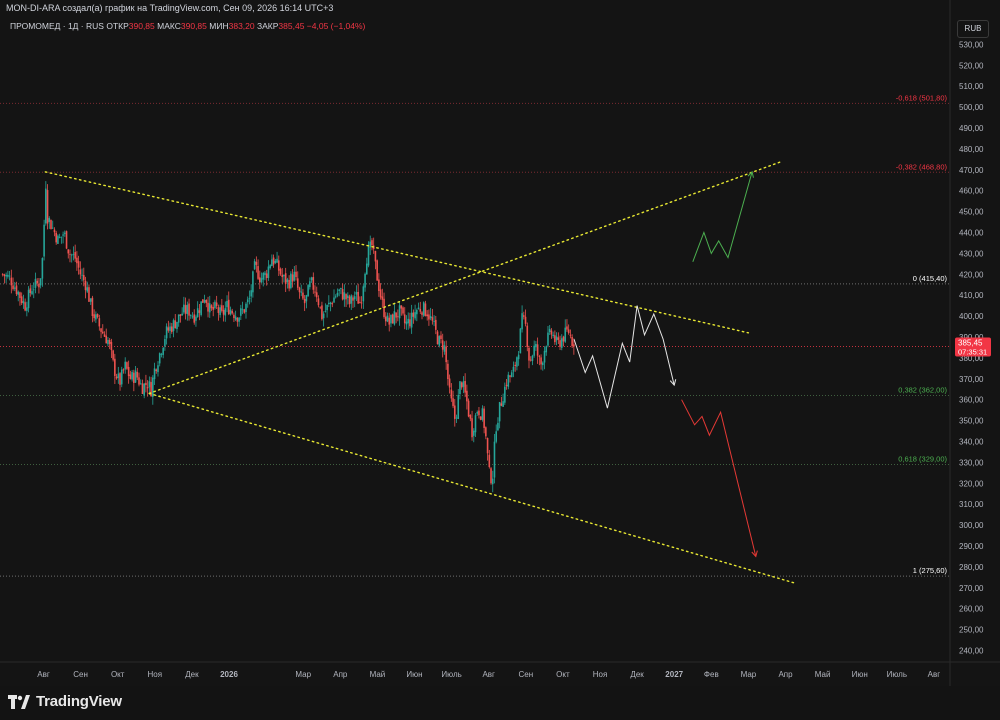 This screenshot has width=1000, height=720. I want to click on fib-level-label: 0,618 (329,00), so click(922, 458).